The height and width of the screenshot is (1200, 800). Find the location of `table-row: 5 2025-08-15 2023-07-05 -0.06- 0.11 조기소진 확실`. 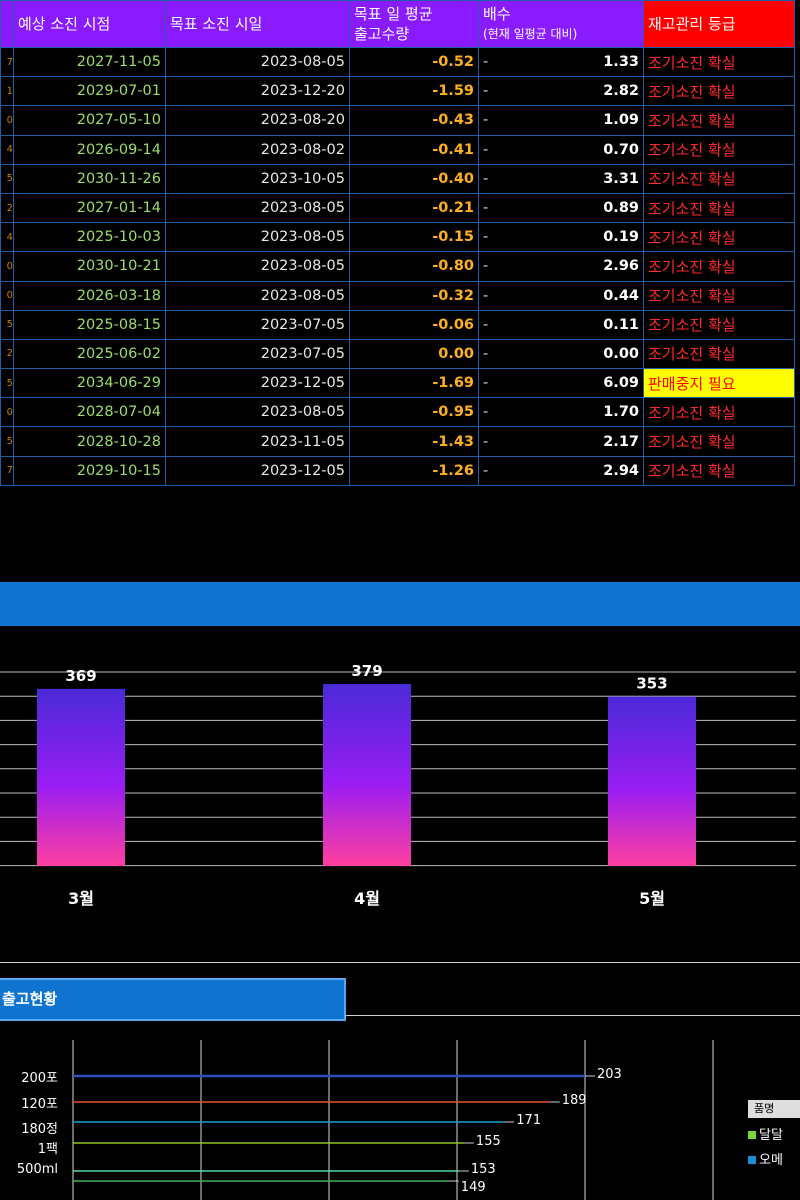

table-row: 5 2025-08-15 2023-07-05 -0.06- 0.11 조기소진 확실 is located at coordinates (397, 324).